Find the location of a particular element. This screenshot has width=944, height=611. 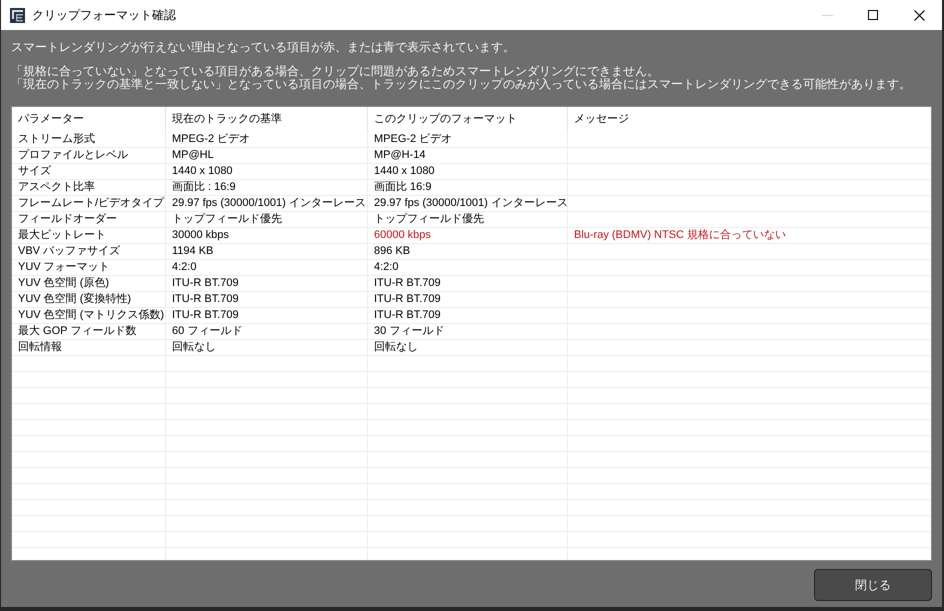

table-cell-text: YUV 色空間 (原色) is located at coordinates (63, 283).